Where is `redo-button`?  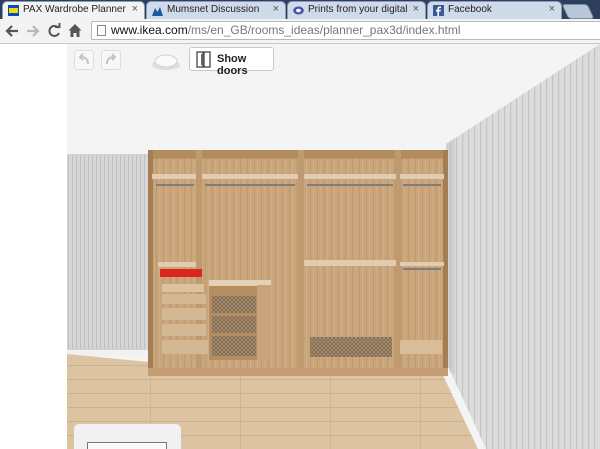 redo-button is located at coordinates (111, 60).